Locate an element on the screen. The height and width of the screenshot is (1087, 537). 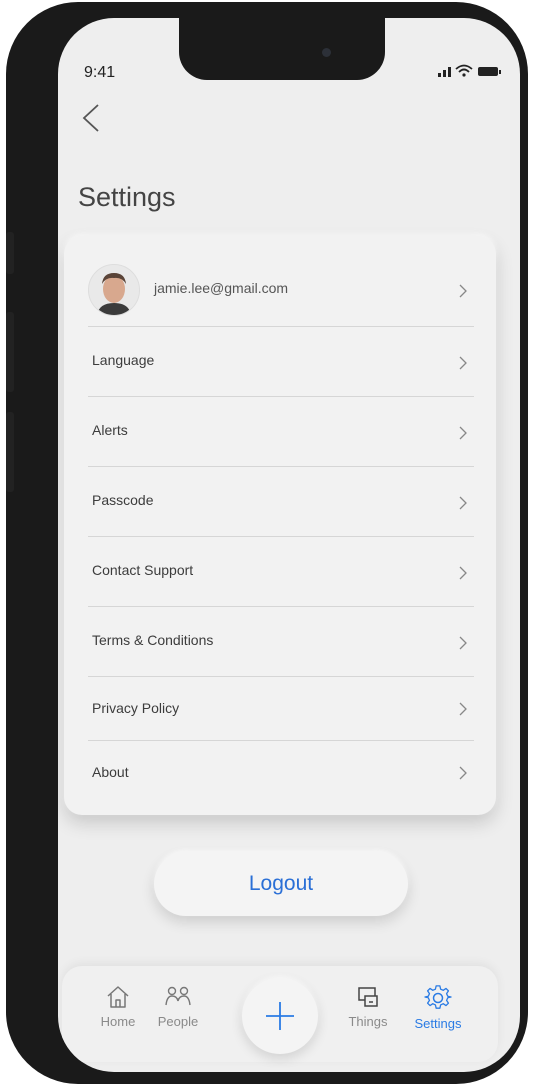
tab-settings: Settings is located at coordinates (438, 1007).